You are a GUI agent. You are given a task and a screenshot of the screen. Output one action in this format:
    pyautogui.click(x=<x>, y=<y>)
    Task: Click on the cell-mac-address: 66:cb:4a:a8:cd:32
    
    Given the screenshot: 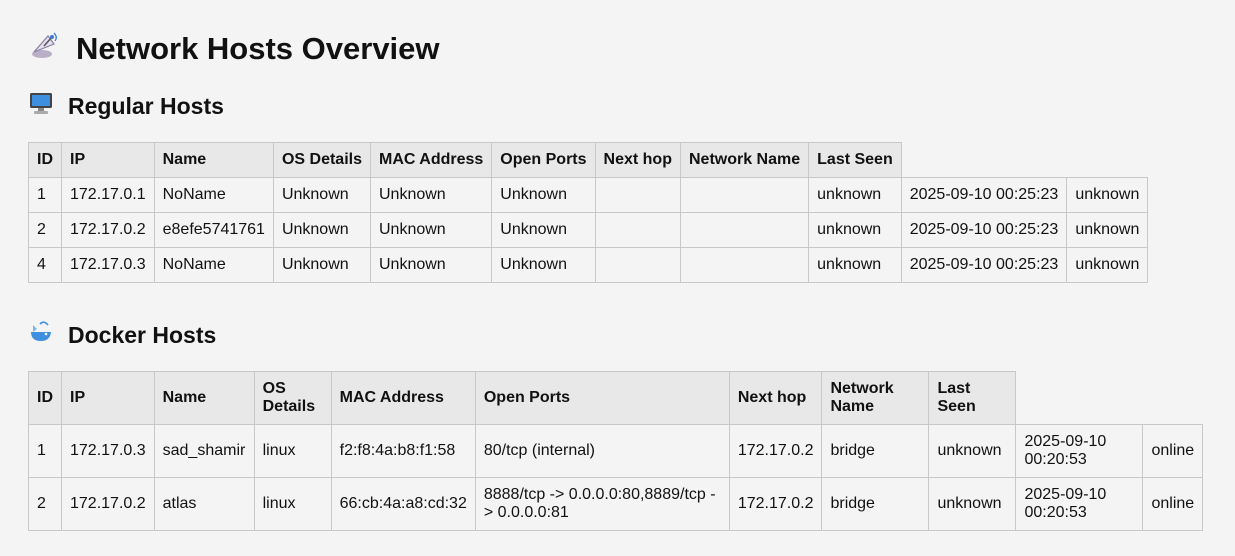 What is the action you would take?
    pyautogui.click(x=403, y=504)
    